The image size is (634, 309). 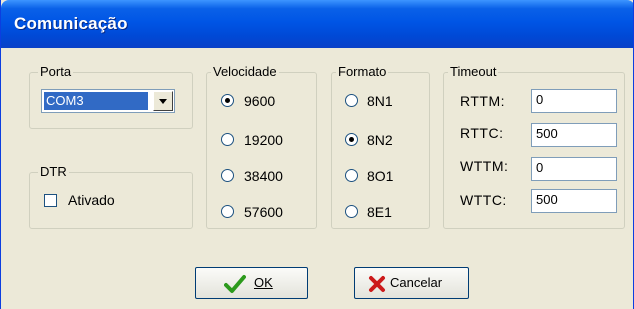 I want to click on wttc-input: 500, so click(x=574, y=201).